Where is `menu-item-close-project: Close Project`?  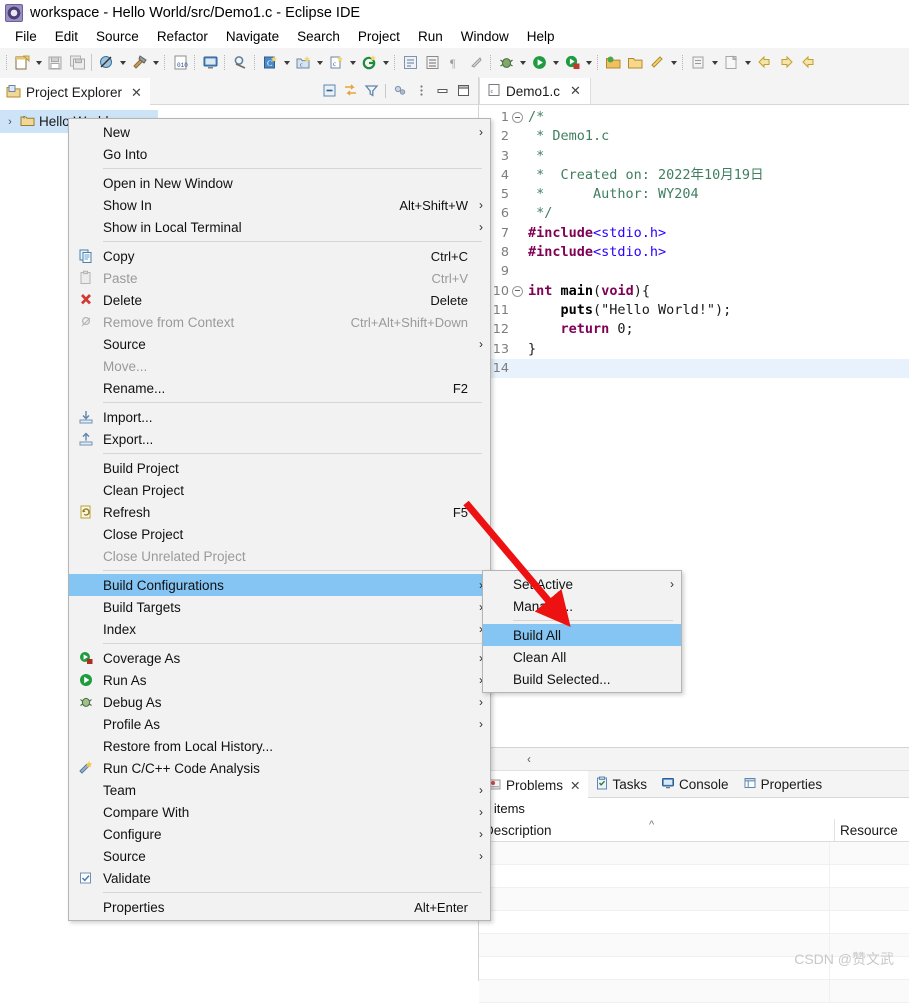 menu-item-close-project: Close Project is located at coordinates (279, 534).